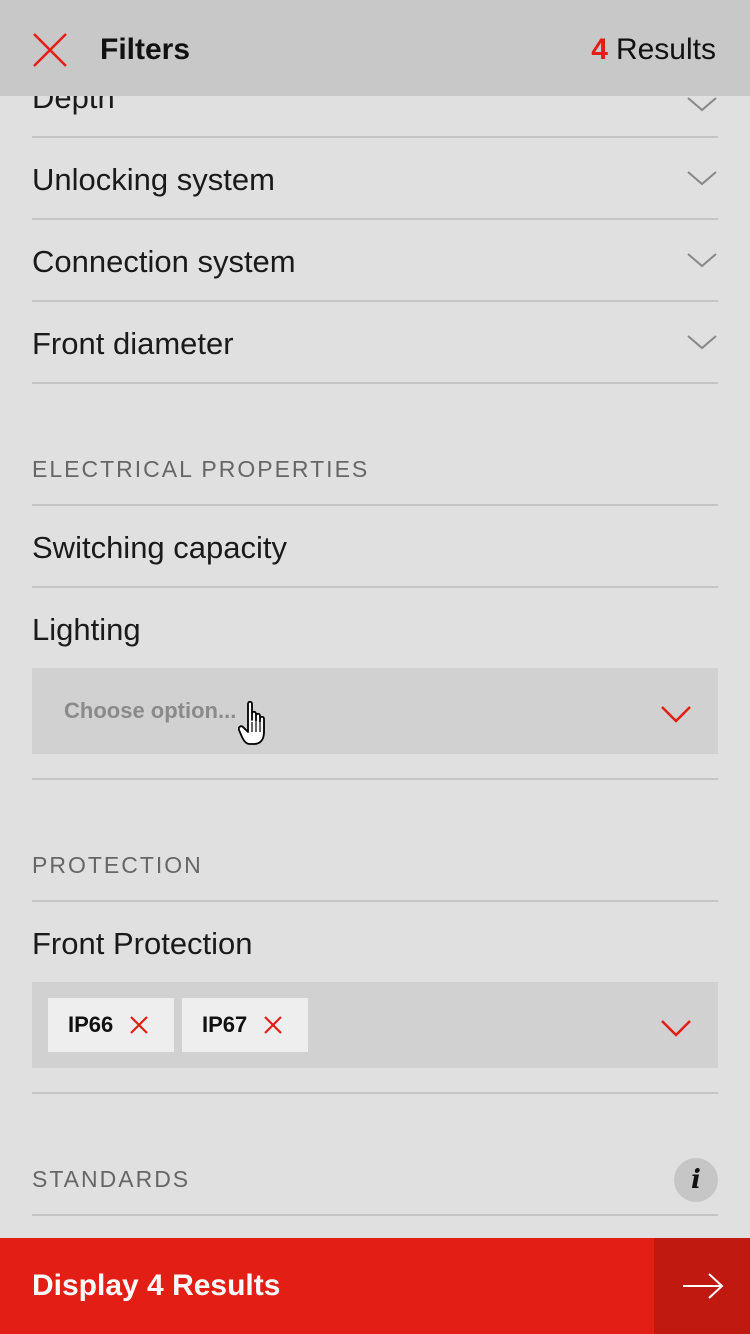 This screenshot has height=1334, width=750. What do you see at coordinates (160, 547) in the screenshot?
I see `filter-row-label: Switching capacity` at bounding box center [160, 547].